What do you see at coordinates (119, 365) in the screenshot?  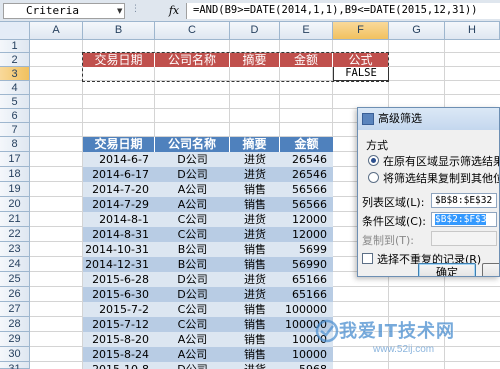 I see `table-cell-date: 2015-10-8` at bounding box center [119, 365].